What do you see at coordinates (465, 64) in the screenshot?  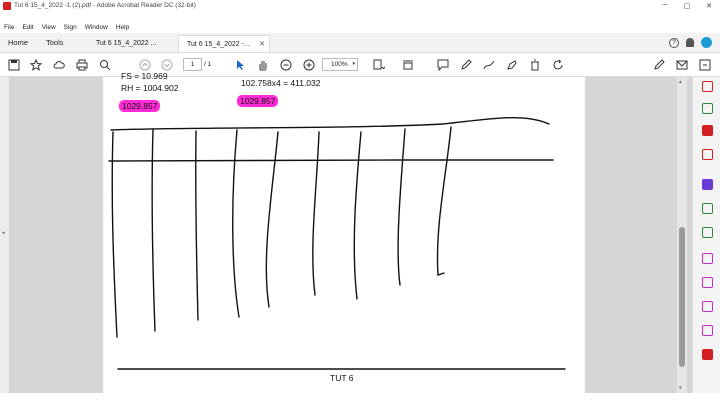 I see `highlight-pen-icon` at bounding box center [465, 64].